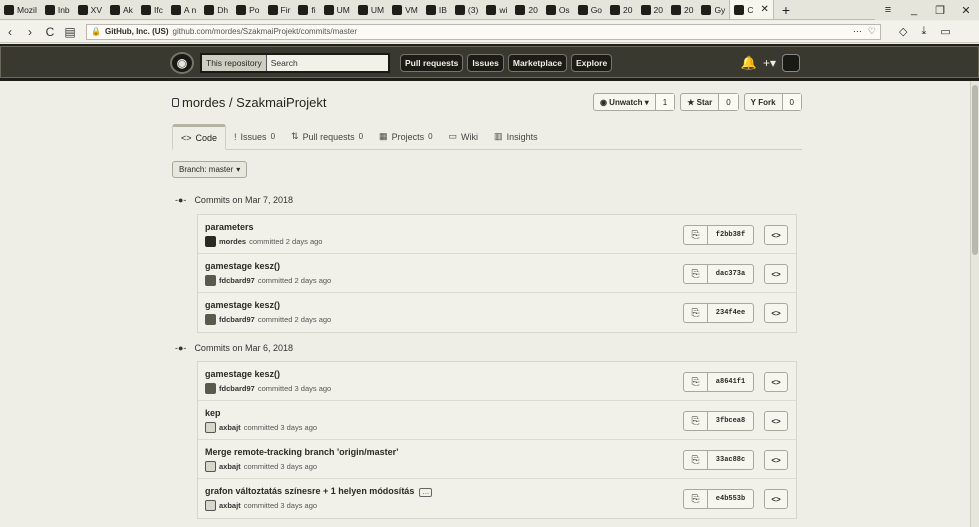 This screenshot has height=527, width=979. Describe the element at coordinates (590, 9) in the screenshot. I see `browser-tab: Go` at that location.